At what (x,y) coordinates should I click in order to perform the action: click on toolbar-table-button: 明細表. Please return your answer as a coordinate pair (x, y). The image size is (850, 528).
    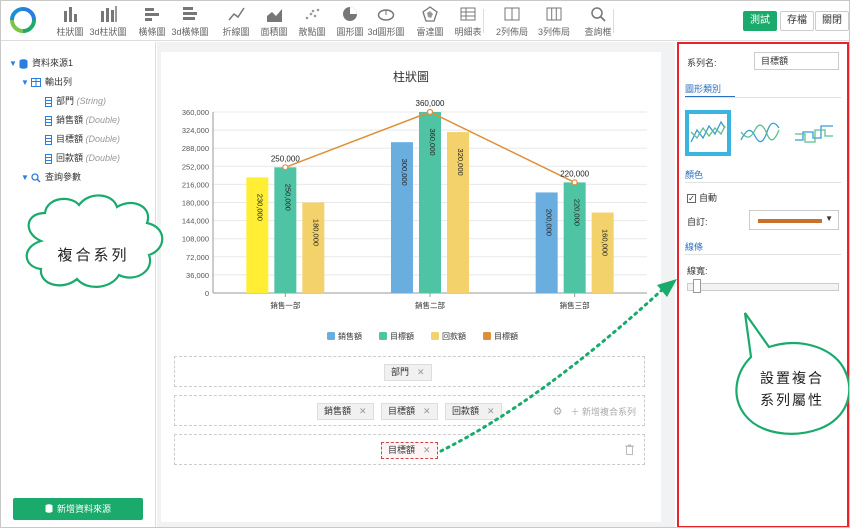
    Looking at the image, I should click on (468, 22).